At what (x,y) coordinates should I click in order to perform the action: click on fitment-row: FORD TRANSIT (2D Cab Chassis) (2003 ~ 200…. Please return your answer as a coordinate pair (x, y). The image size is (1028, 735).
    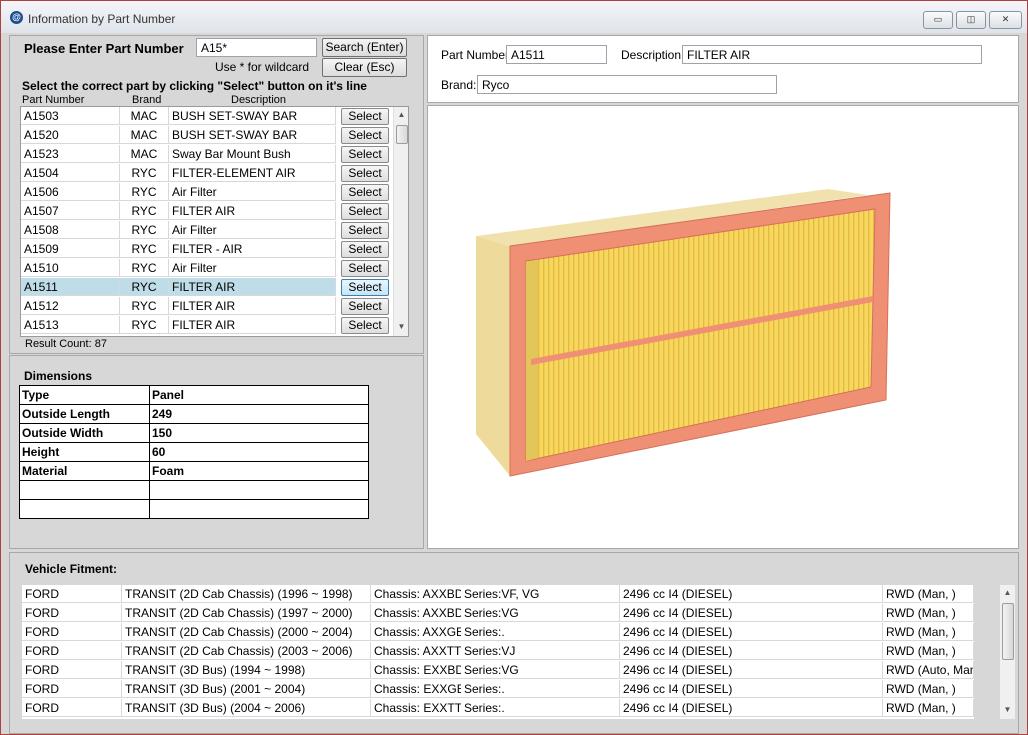
    Looking at the image, I should click on (498, 651).